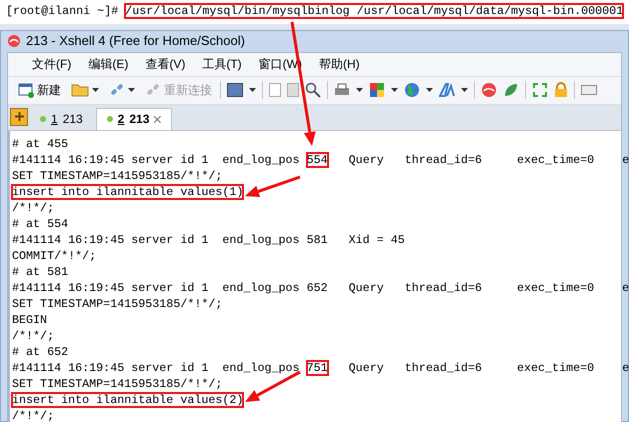 The height and width of the screenshot is (422, 629). Describe the element at coordinates (39, 90) in the screenshot. I see `toolbar-button: 新建` at that location.